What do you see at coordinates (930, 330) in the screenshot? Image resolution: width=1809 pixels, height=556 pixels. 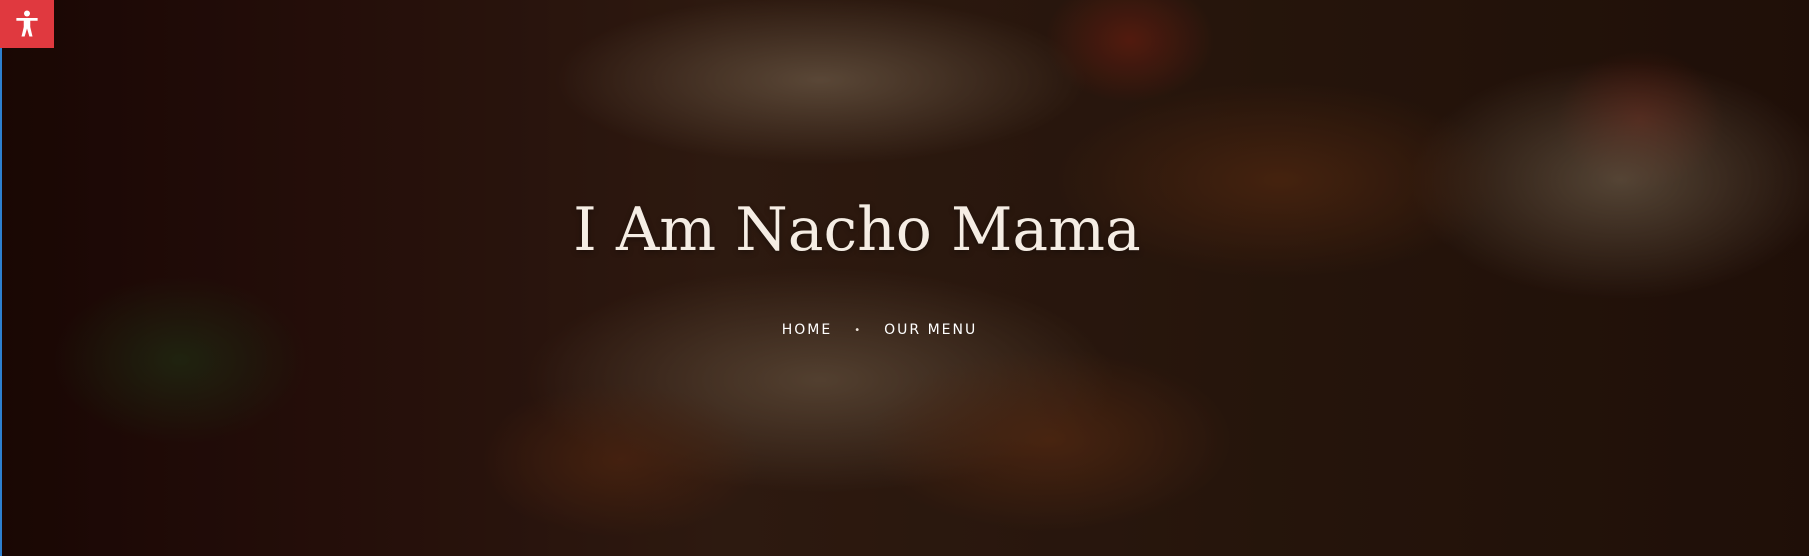 I see `breadcrumb-current-link: OUR MENU` at bounding box center [930, 330].